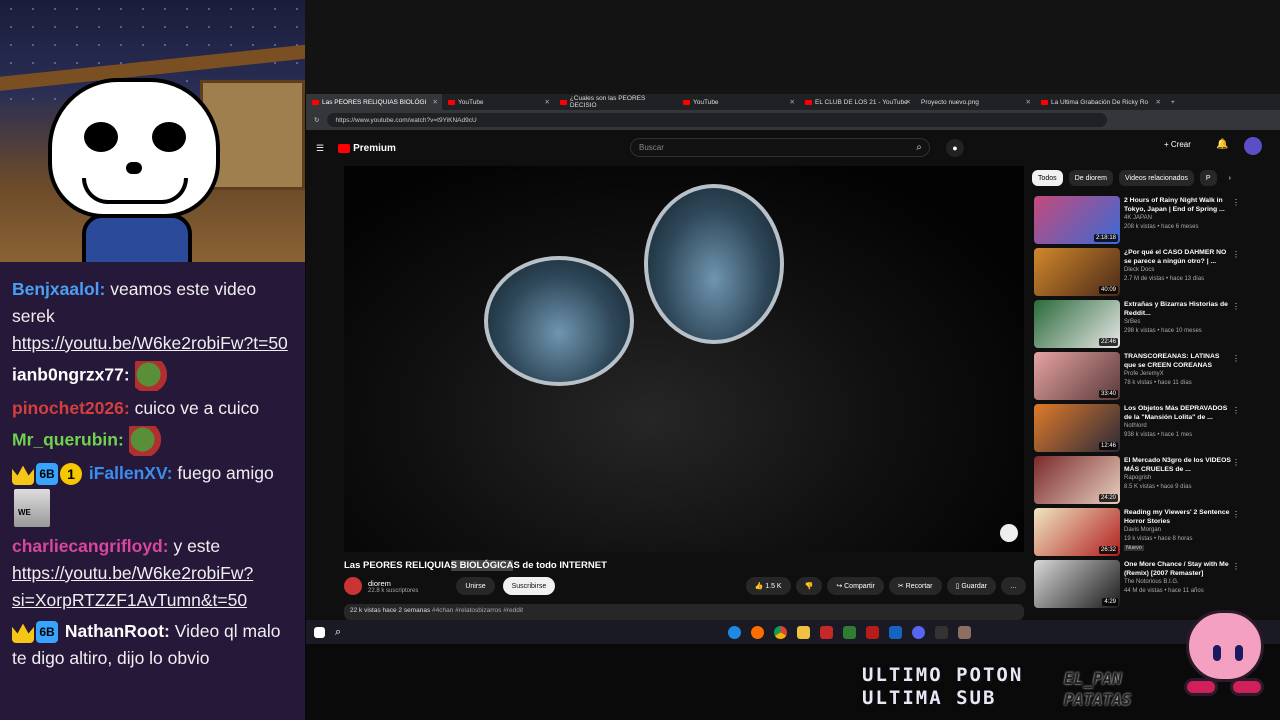  I want to click on windows-start-icon, so click(319, 632).